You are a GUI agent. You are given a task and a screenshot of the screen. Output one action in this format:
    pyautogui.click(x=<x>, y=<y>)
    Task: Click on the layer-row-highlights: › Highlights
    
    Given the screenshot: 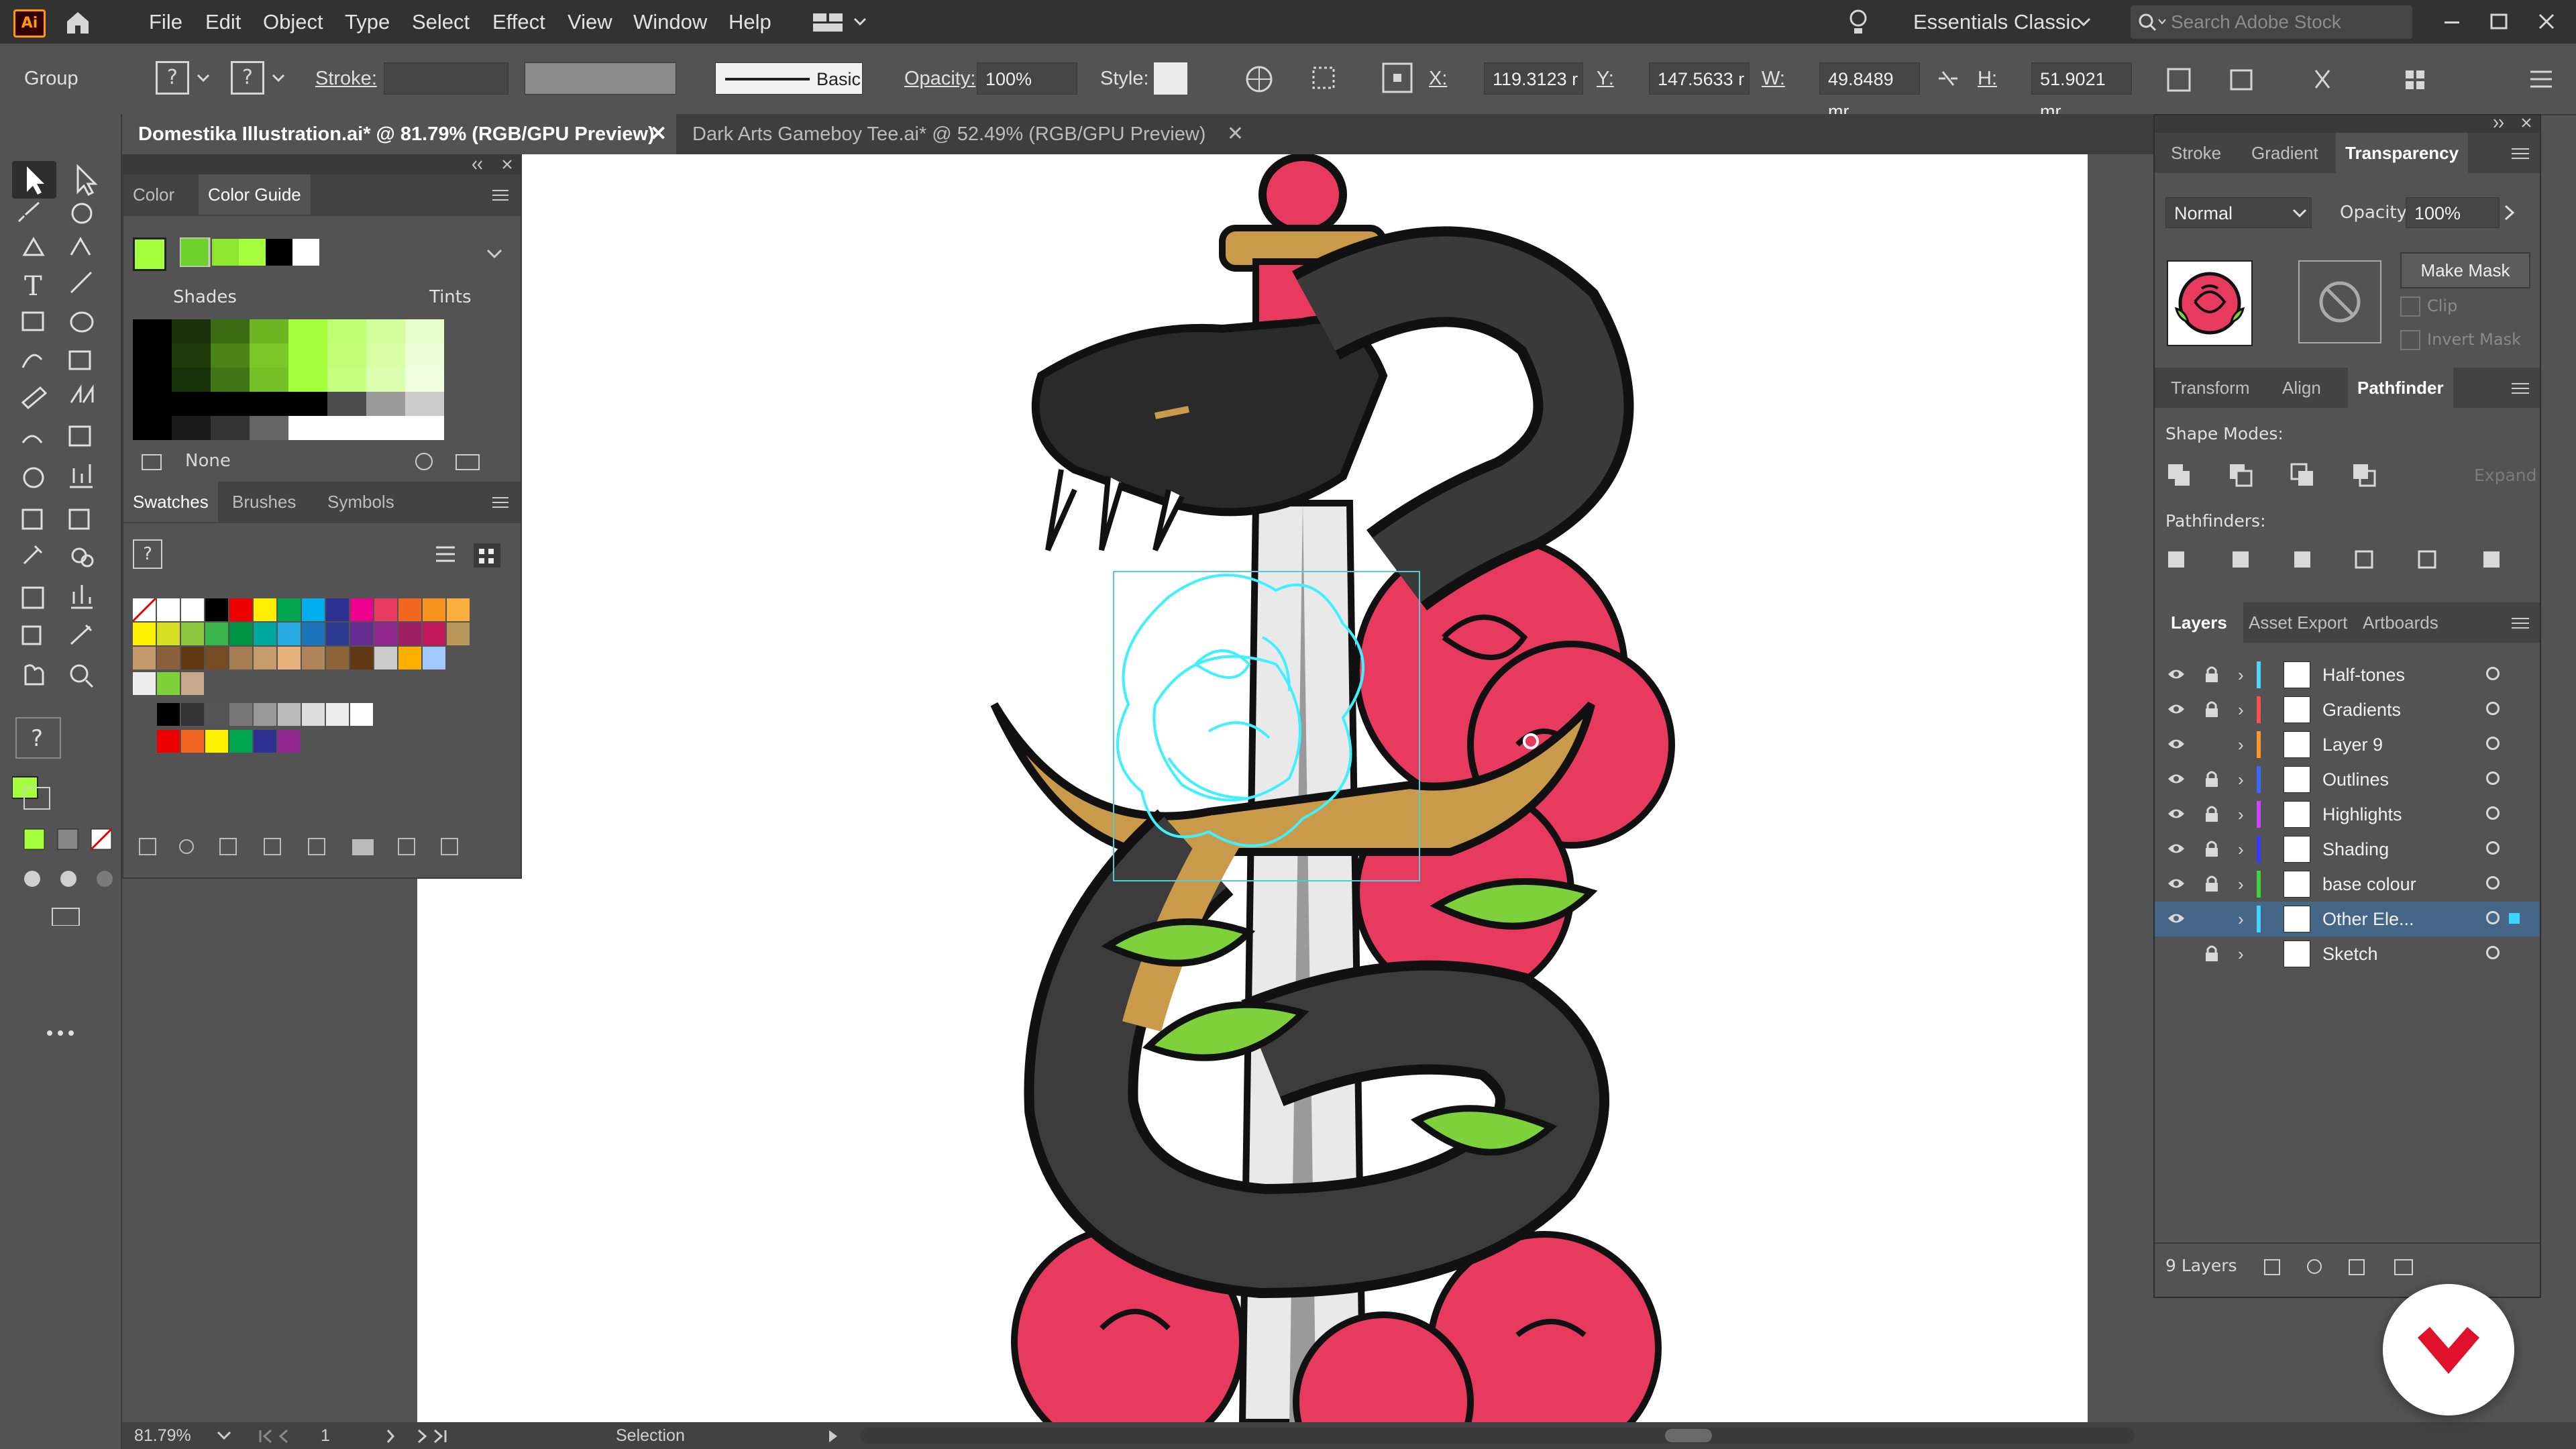 What is the action you would take?
    pyautogui.click(x=2347, y=814)
    